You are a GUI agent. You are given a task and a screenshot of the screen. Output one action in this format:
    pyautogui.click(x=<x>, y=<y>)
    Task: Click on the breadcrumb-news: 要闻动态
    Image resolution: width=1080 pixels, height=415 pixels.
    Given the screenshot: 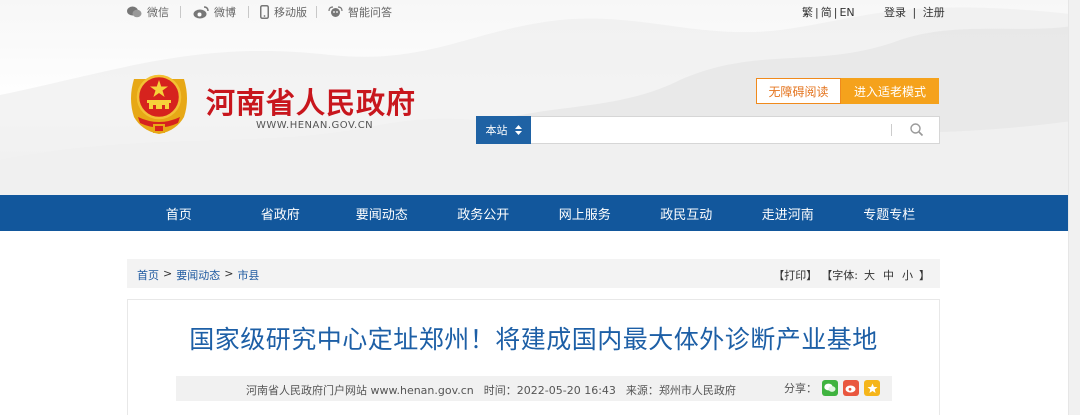 What is the action you would take?
    pyautogui.click(x=198, y=275)
    